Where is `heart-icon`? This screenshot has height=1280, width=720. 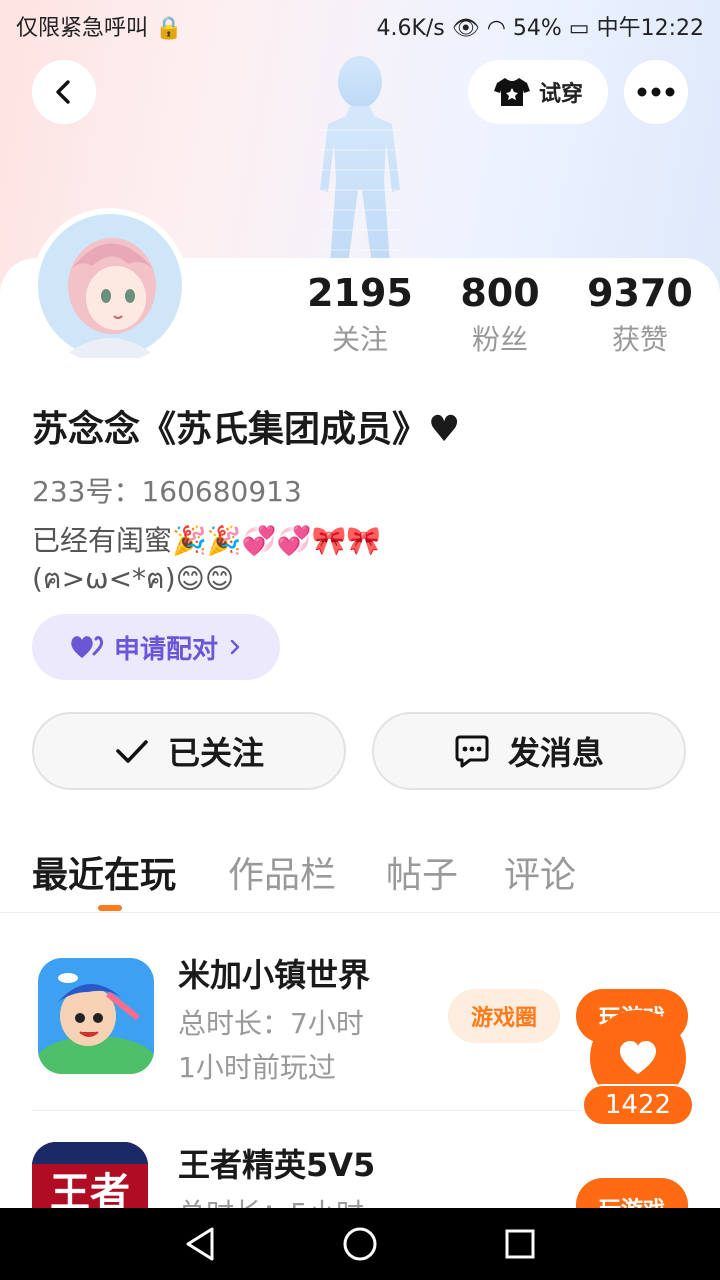
heart-icon is located at coordinates (638, 1057).